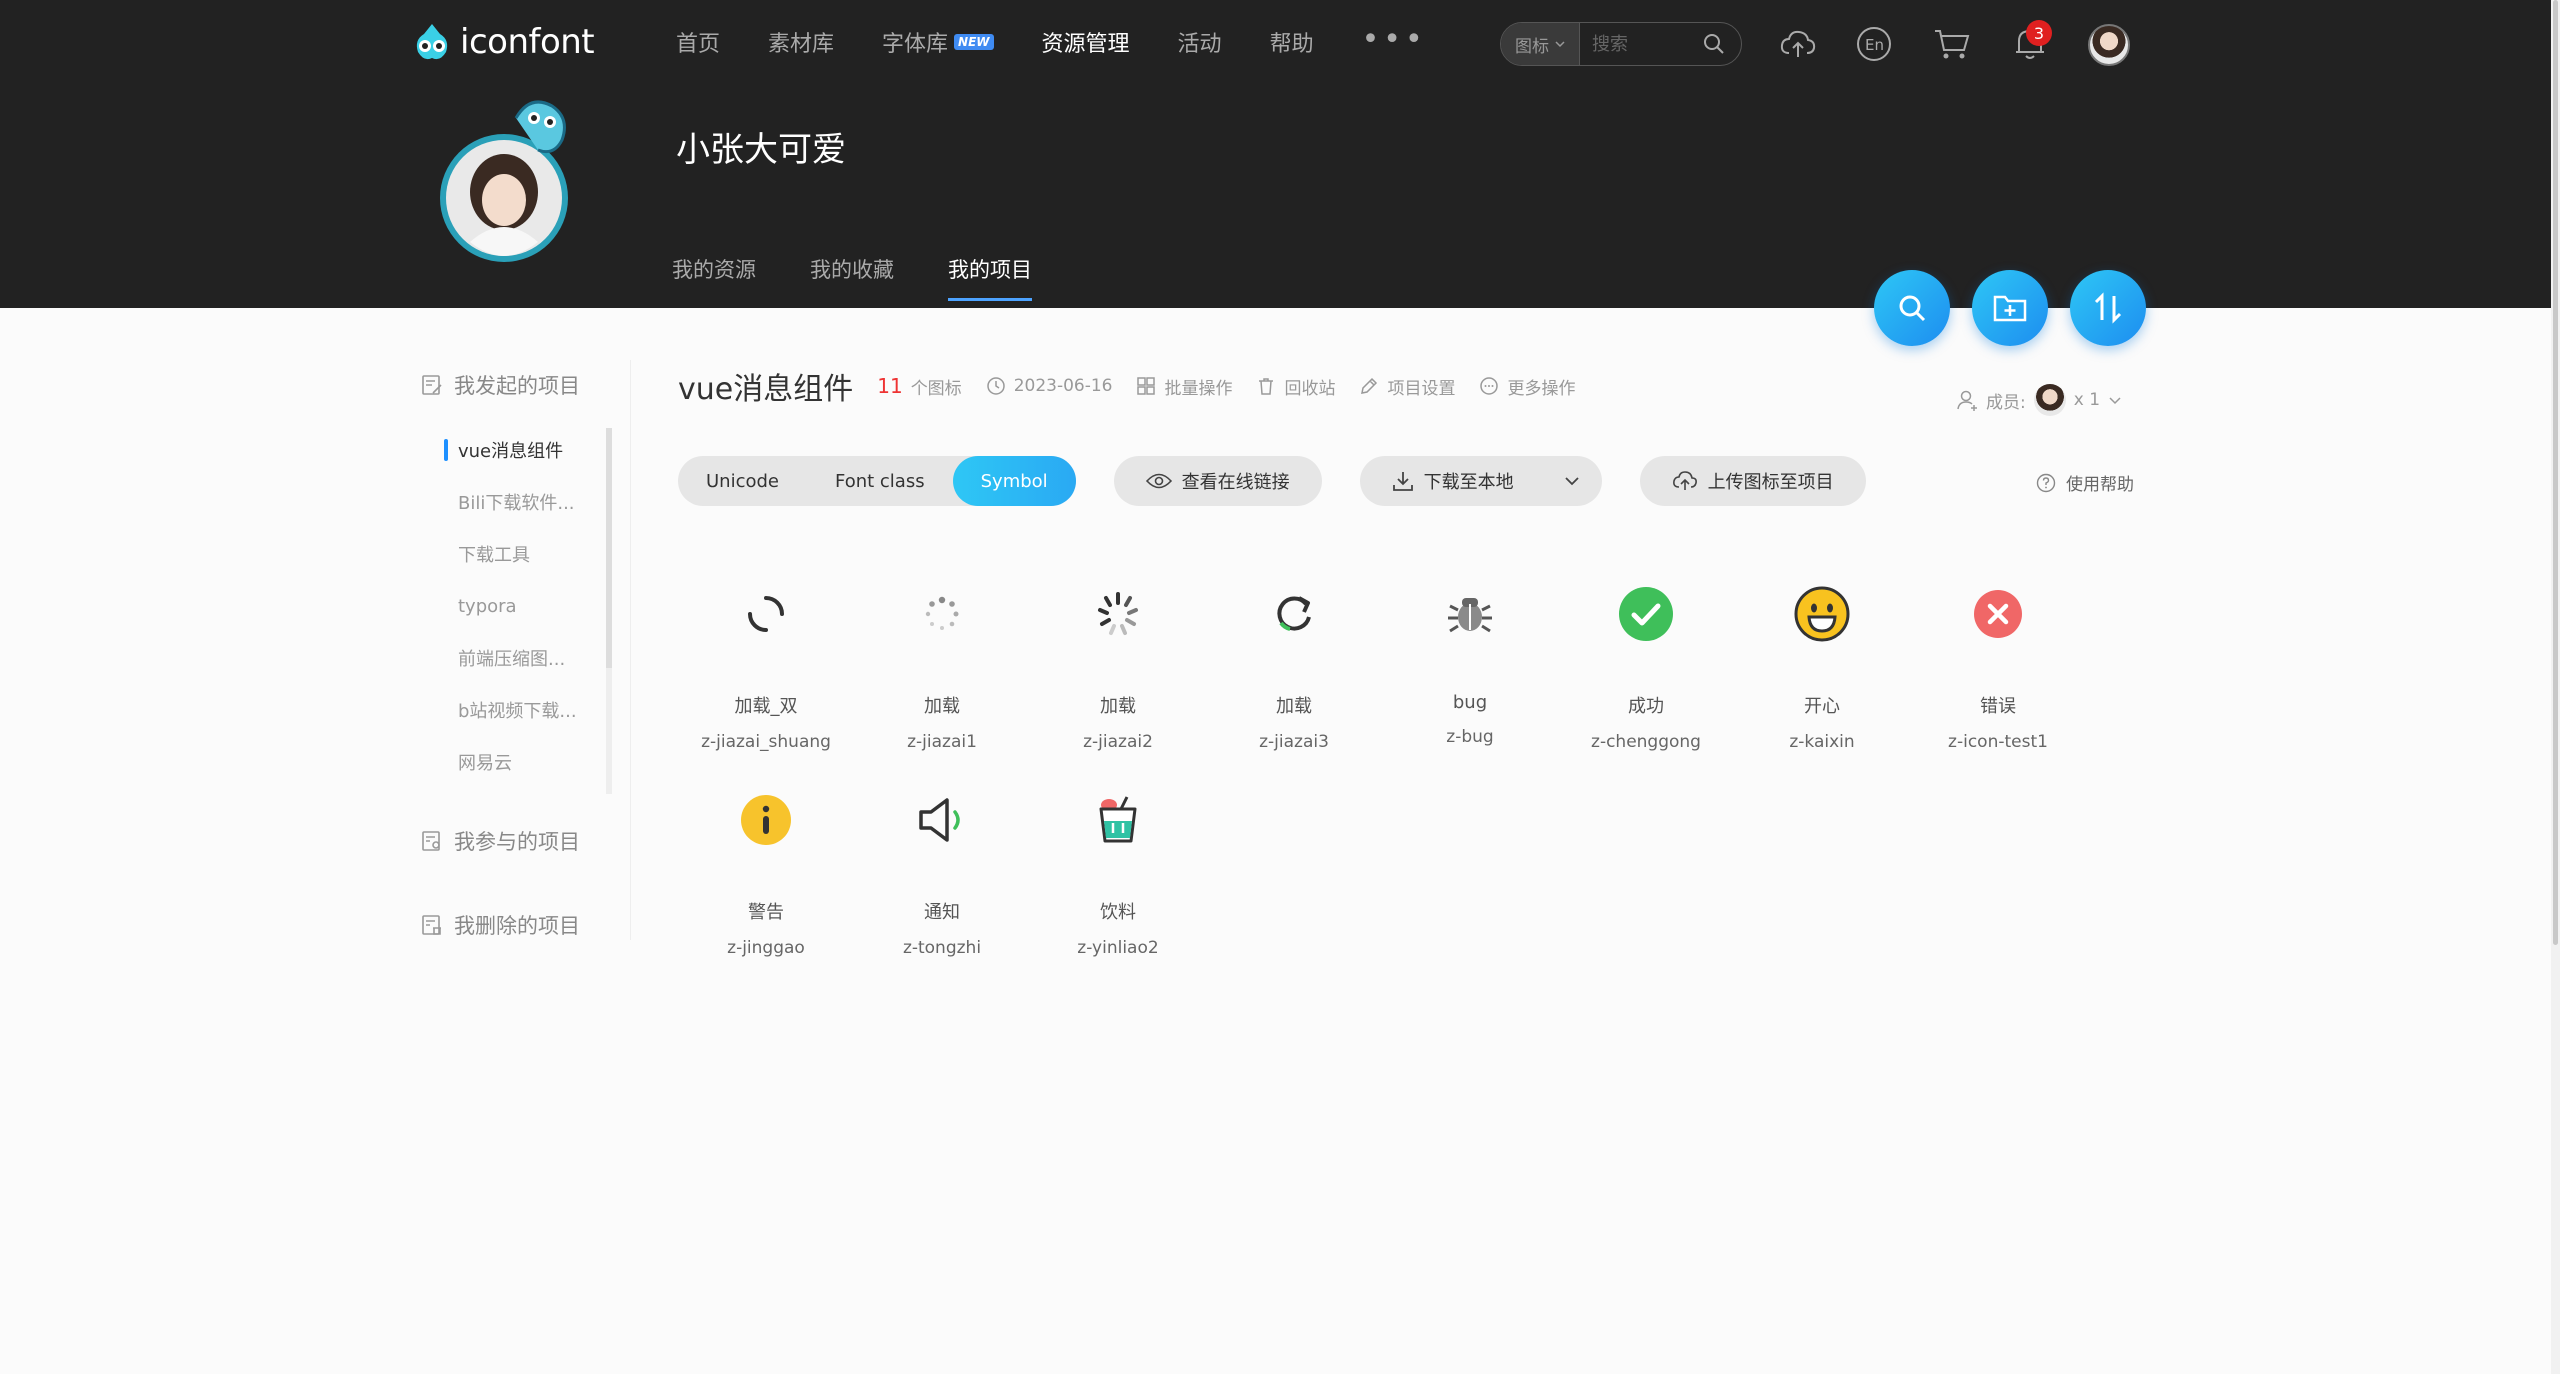 This screenshot has height=1374, width=2560. Describe the element at coordinates (2085, 482) in the screenshot. I see `usage-help-link: 使用帮助` at that location.